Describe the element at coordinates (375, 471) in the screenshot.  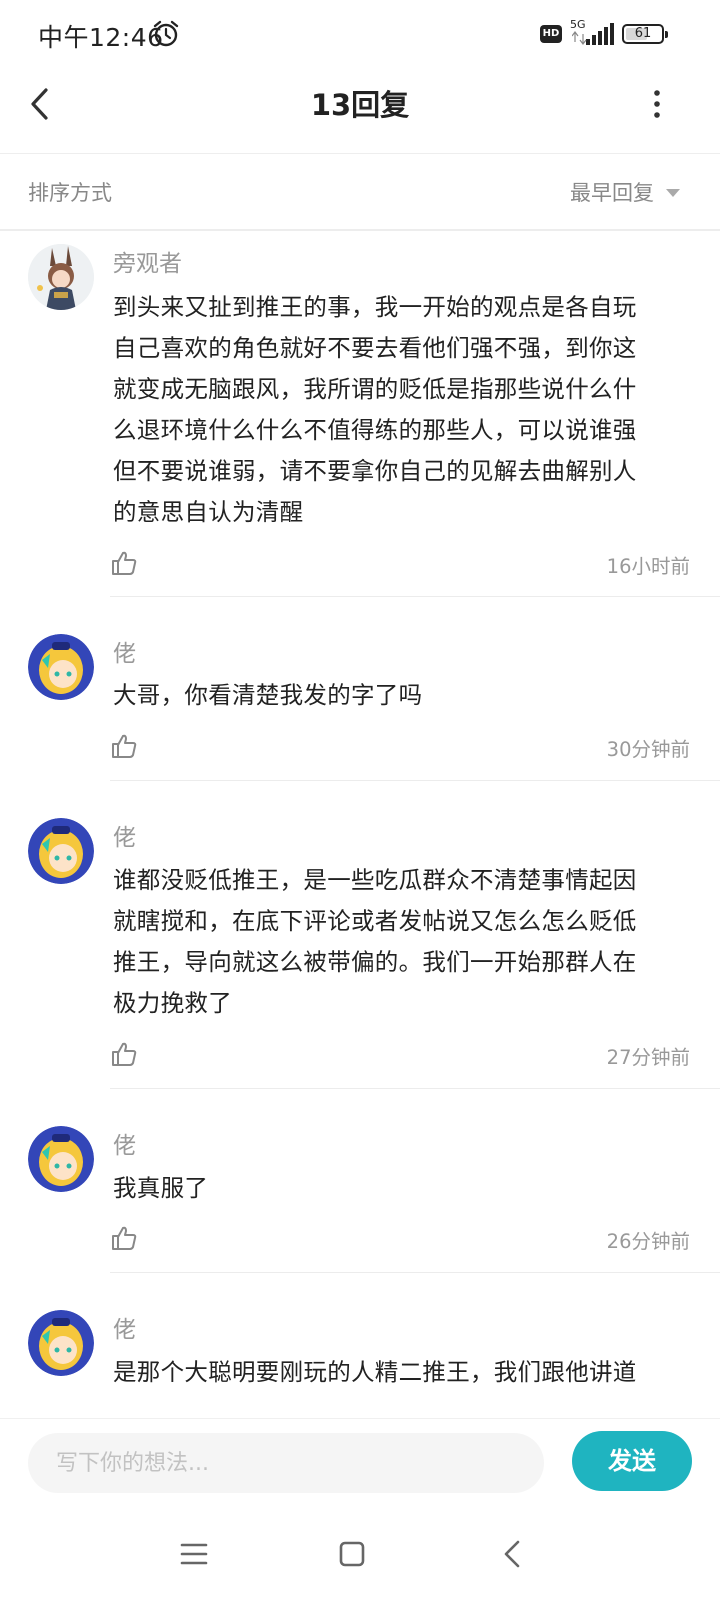
I see `comment-line: 但不要说谁弱，请不要拿你自己的见解去曲解别人` at that location.